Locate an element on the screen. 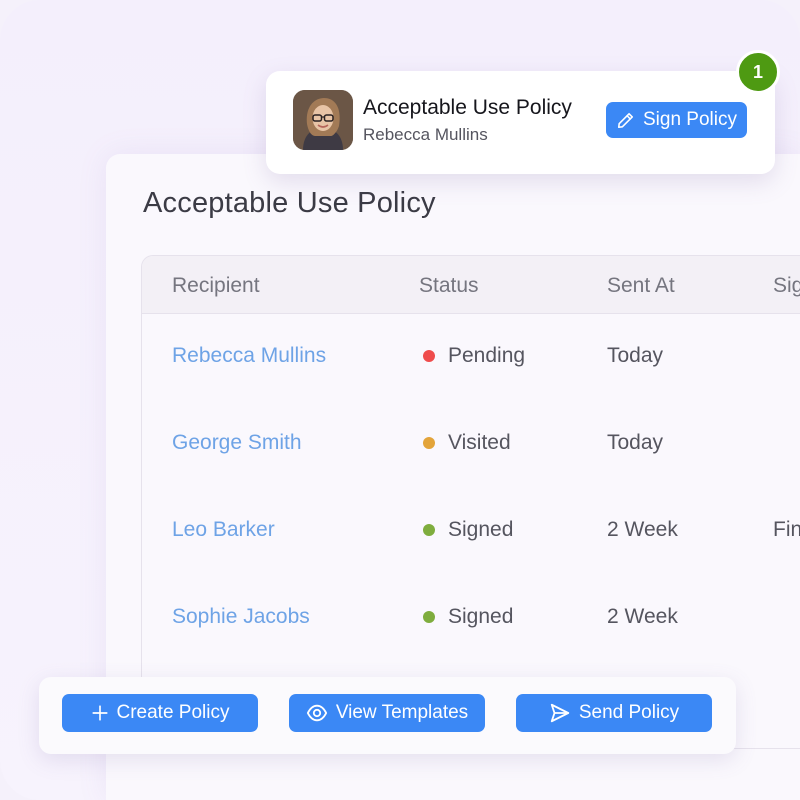 The width and height of the screenshot is (800, 800). column-header-status: Status is located at coordinates (449, 286).